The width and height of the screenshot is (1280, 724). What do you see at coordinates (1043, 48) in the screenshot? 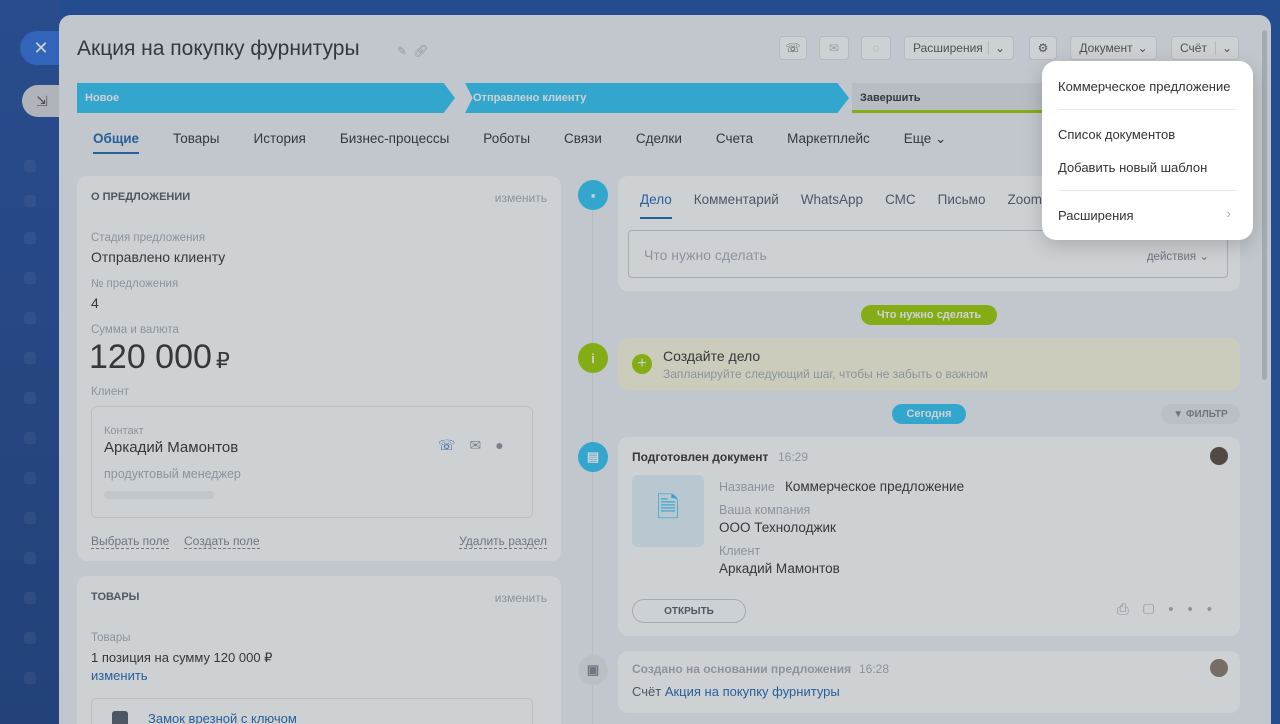
I see `settings-button: ⚙` at bounding box center [1043, 48].